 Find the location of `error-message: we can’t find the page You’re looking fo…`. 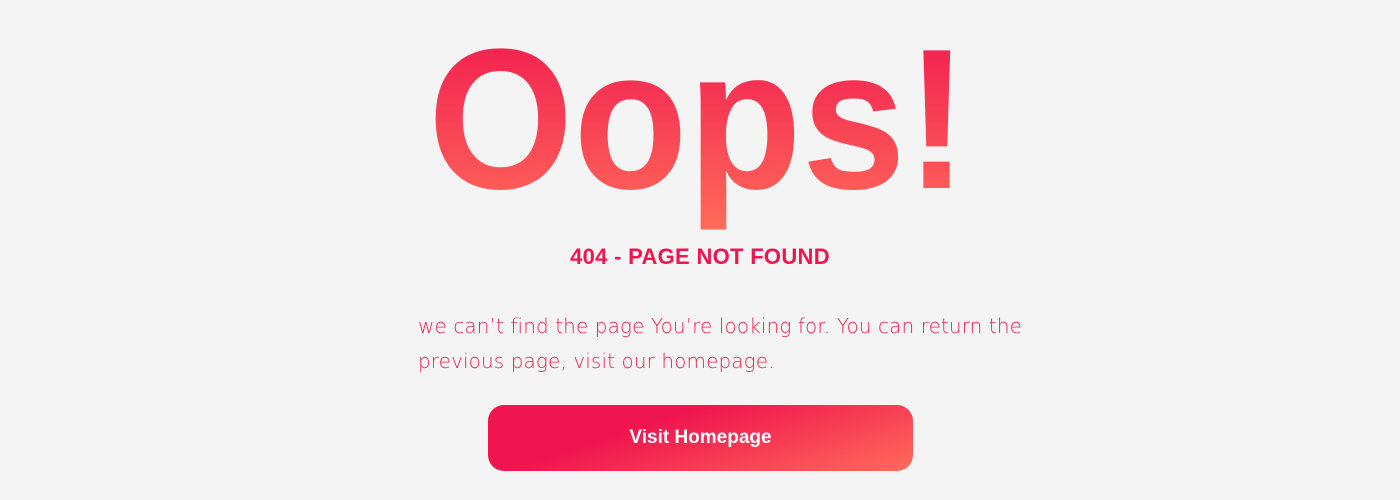

error-message: we can’t find the page You’re looking fo… is located at coordinates (720, 343).